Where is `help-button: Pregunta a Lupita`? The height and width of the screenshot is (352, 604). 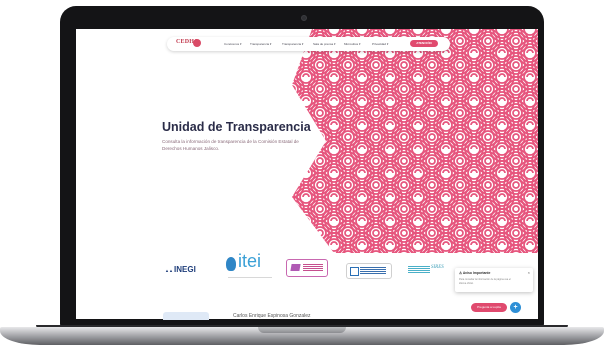
help-button: Pregunta a Lupita is located at coordinates (489, 307).